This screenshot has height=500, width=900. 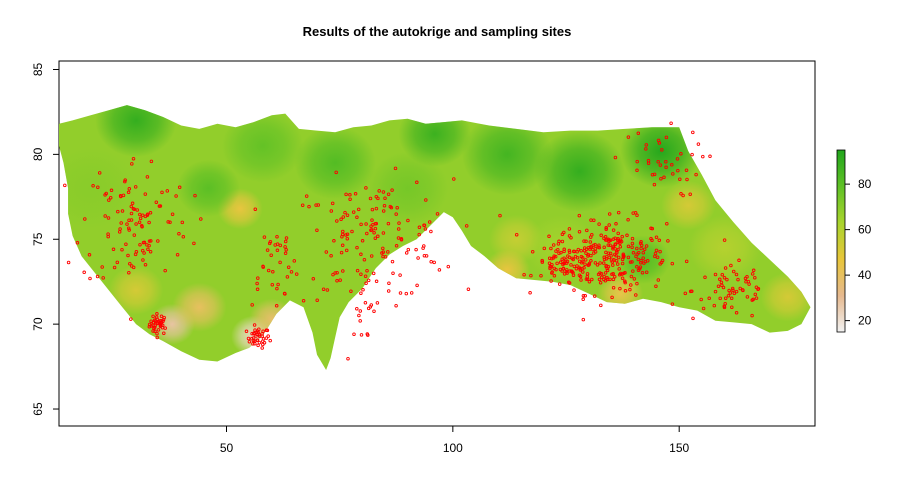 What do you see at coordinates (841, 241) in the screenshot?
I see `colorbar-ramp` at bounding box center [841, 241].